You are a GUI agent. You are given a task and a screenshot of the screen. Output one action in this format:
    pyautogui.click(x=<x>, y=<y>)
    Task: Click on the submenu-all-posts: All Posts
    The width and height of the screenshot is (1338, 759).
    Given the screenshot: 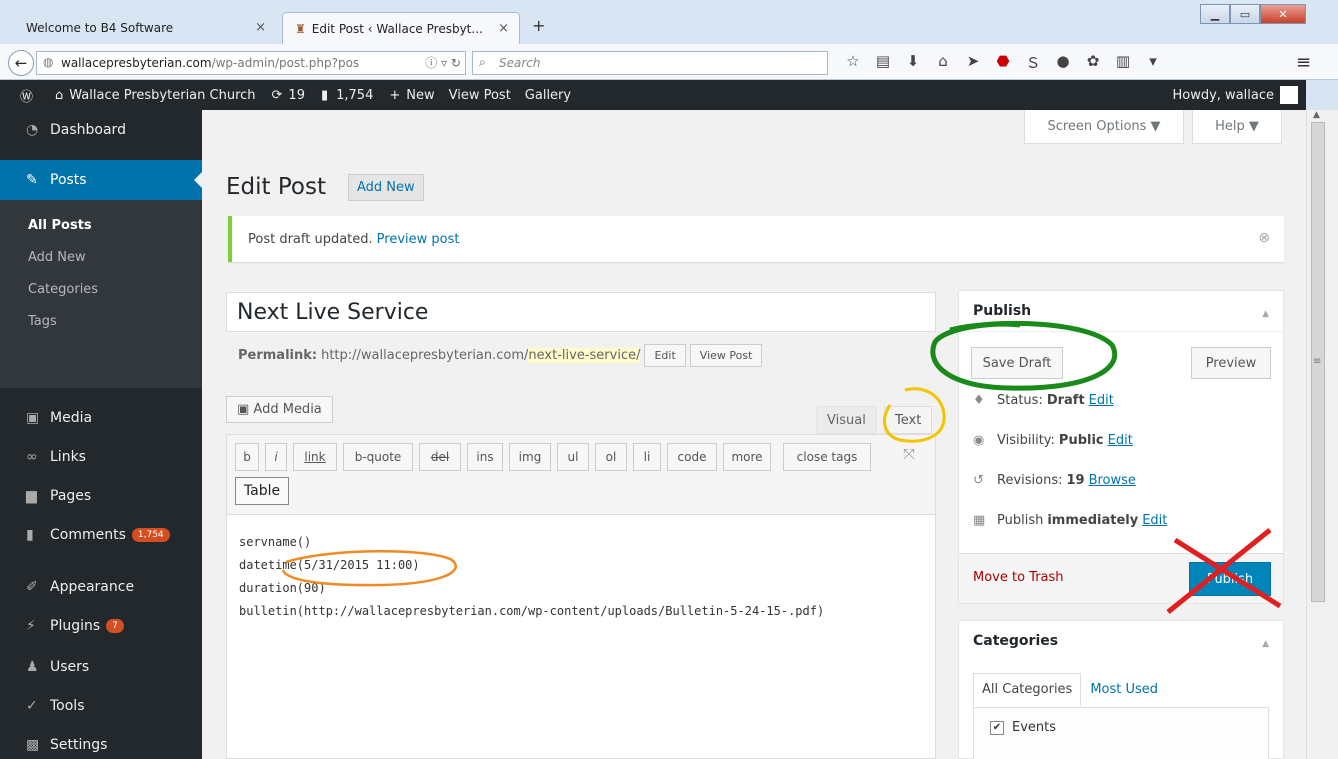 What is the action you would take?
    pyautogui.click(x=60, y=225)
    